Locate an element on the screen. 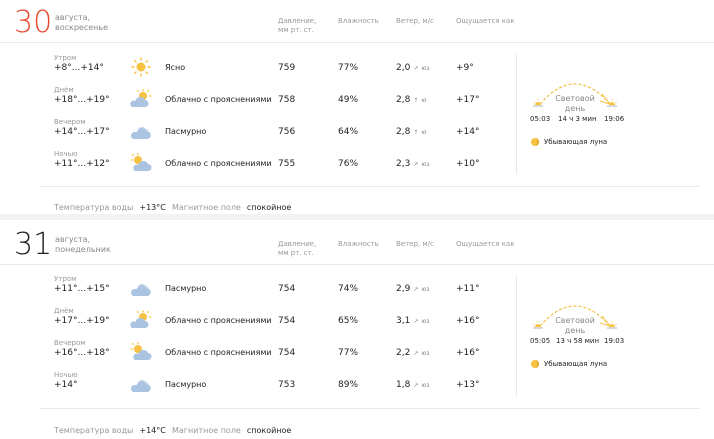 This screenshot has width=714, height=439. row-humidity: 89% is located at coordinates (348, 385).